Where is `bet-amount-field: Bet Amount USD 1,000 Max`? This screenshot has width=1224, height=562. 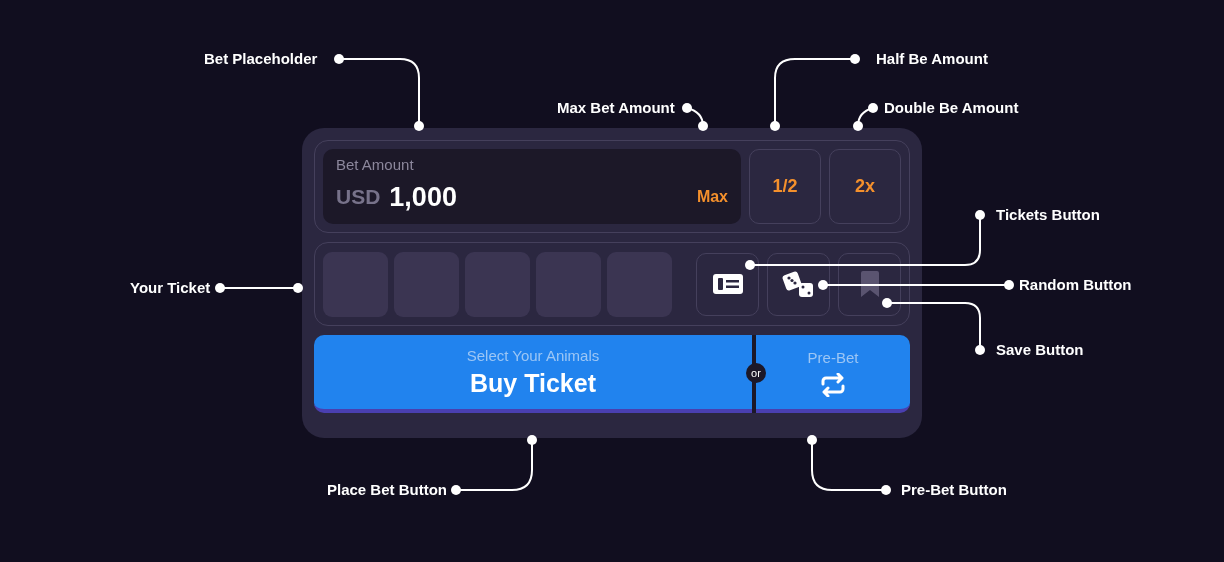
bet-amount-field: Bet Amount USD 1,000 Max is located at coordinates (532, 186).